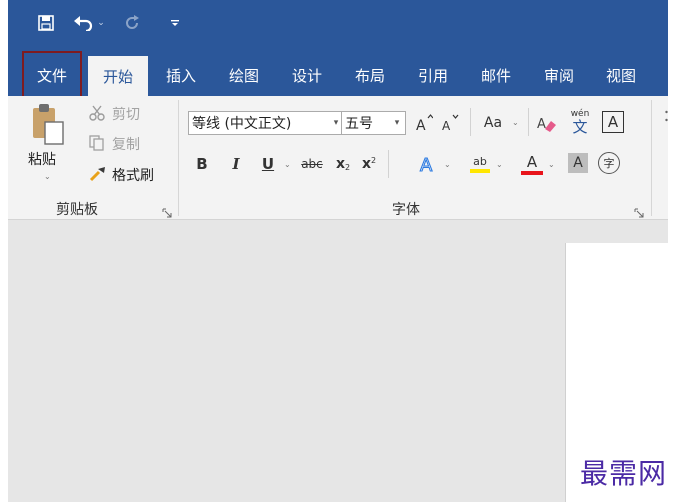 Image resolution: width=682 pixels, height=502 pixels. I want to click on copy-icon, so click(97, 143).